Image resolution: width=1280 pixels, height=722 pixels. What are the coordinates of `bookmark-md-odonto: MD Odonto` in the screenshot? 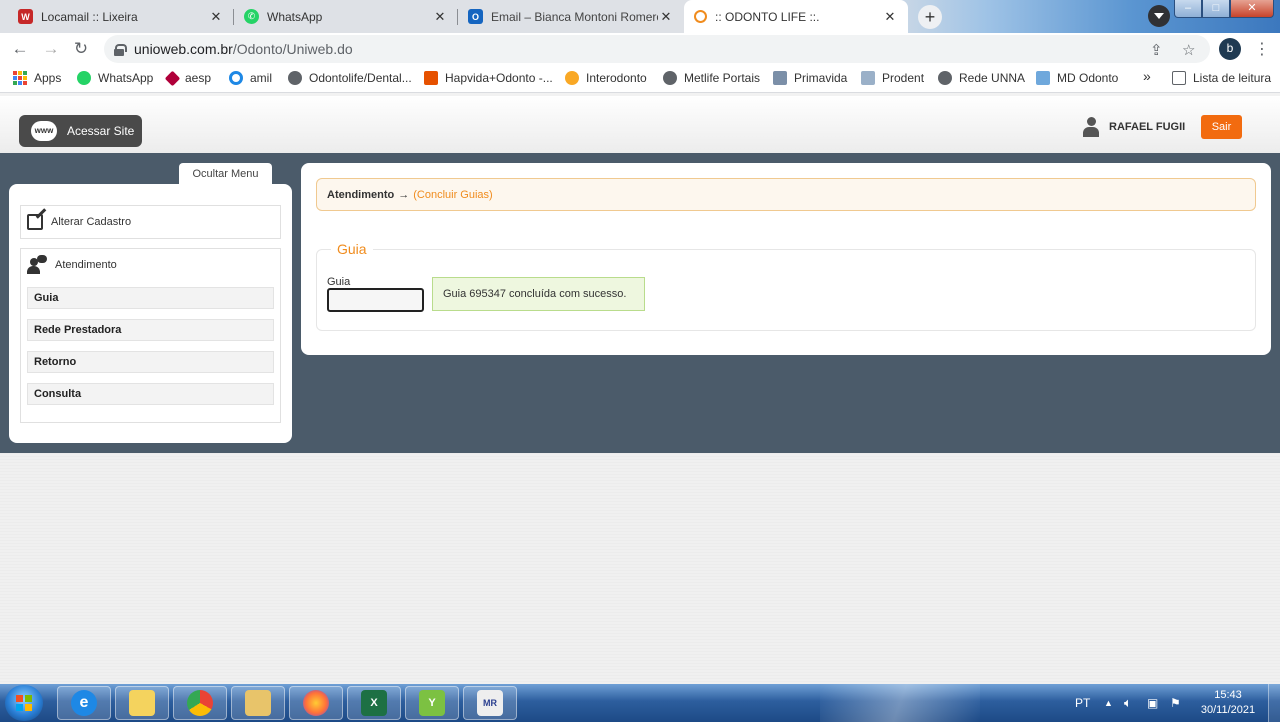 It's located at (1077, 78).